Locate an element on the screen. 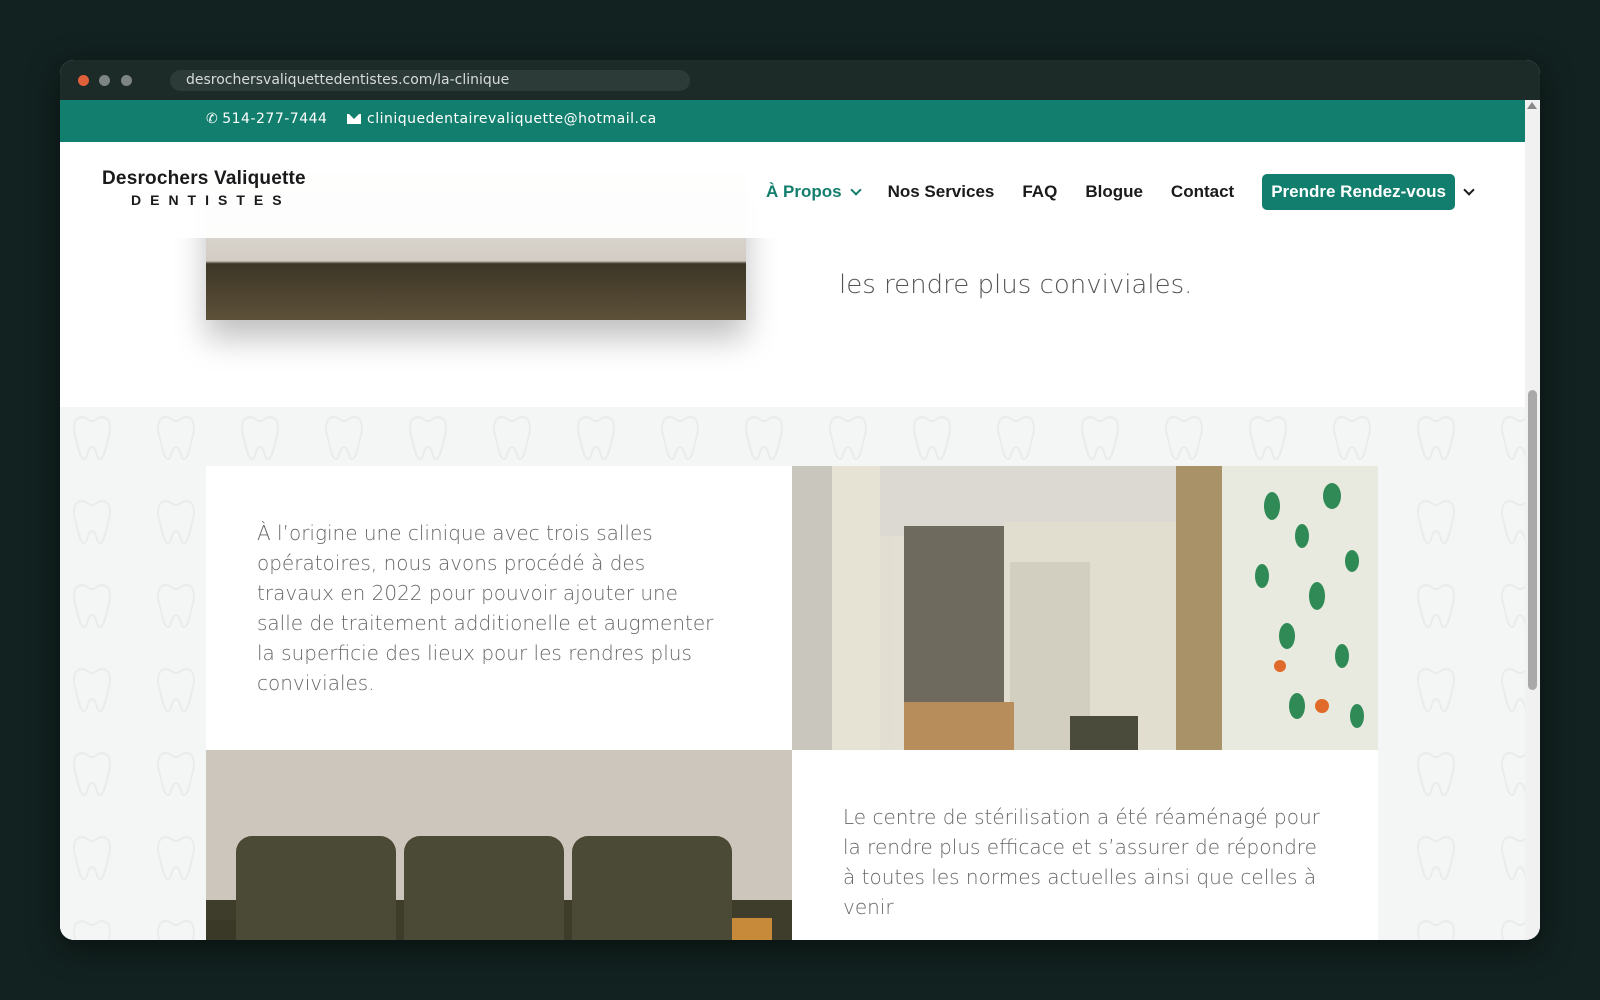  email-address: cliniquedentairevaliquette@hotmail.ca is located at coordinates (512, 119).